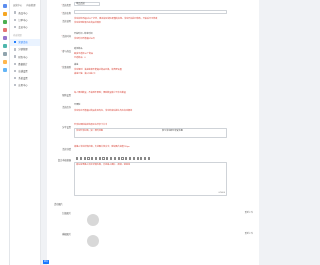 This screenshot has height=265, width=320. What do you see at coordinates (85, 74) in the screenshot?
I see `rule-hint-2: 满减门槛：满X元减Y元` at bounding box center [85, 74].